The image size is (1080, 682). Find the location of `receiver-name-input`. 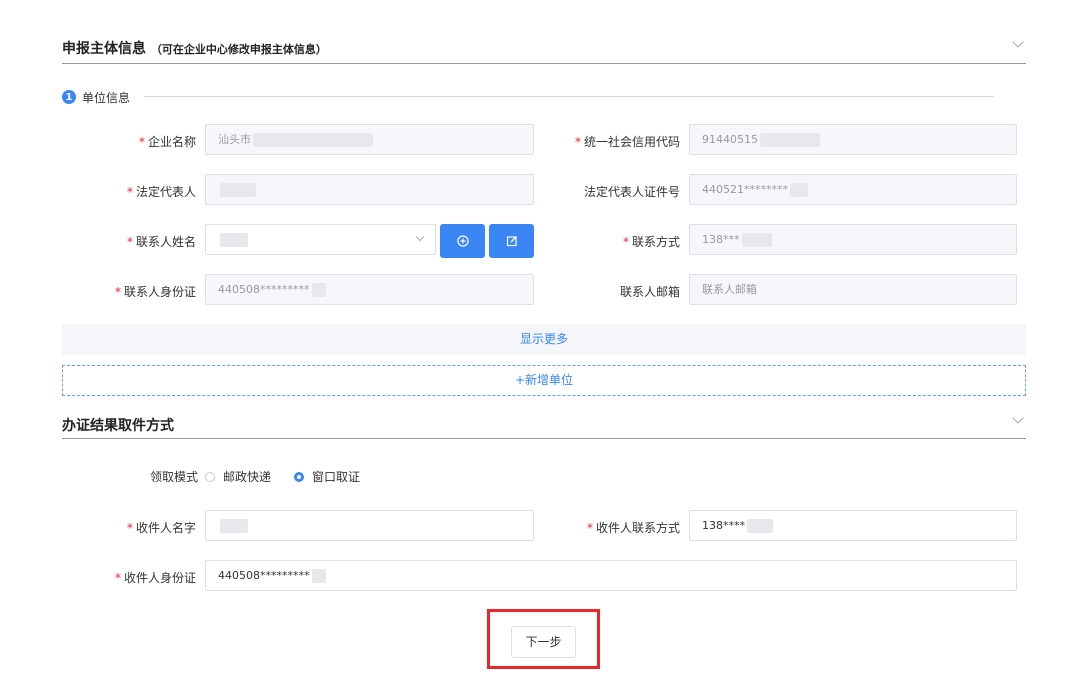

receiver-name-input is located at coordinates (369, 525).